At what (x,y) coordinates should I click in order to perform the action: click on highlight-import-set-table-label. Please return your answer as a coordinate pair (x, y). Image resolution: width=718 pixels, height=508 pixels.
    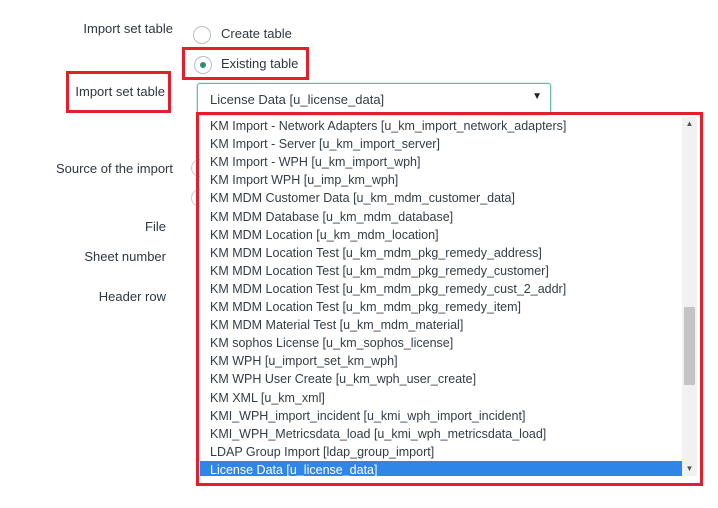
    Looking at the image, I should click on (118, 92).